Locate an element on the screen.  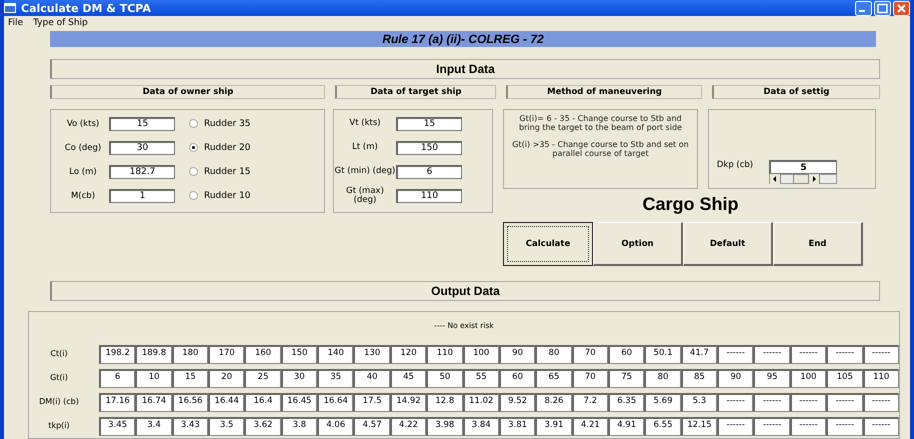
table-cell: 12.8 is located at coordinates (444, 402).